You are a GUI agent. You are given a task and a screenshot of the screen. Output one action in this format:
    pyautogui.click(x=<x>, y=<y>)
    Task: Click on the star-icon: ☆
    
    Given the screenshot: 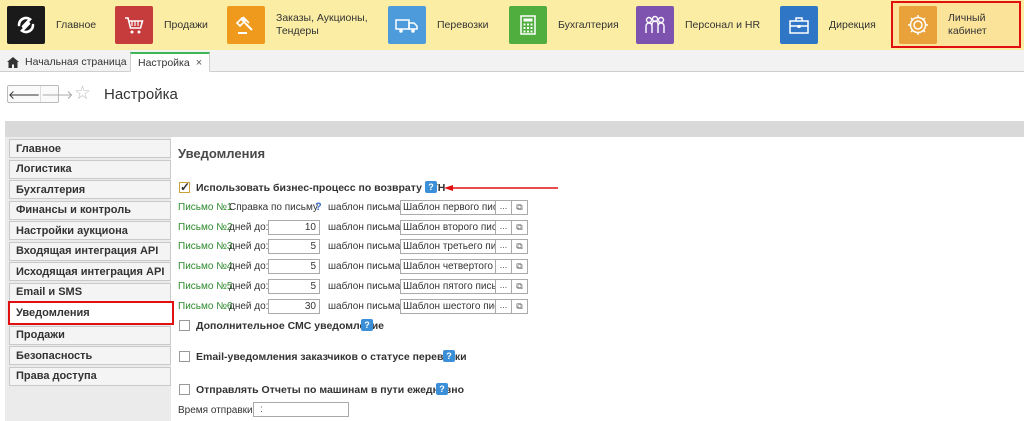 What is the action you would take?
    pyautogui.click(x=82, y=94)
    